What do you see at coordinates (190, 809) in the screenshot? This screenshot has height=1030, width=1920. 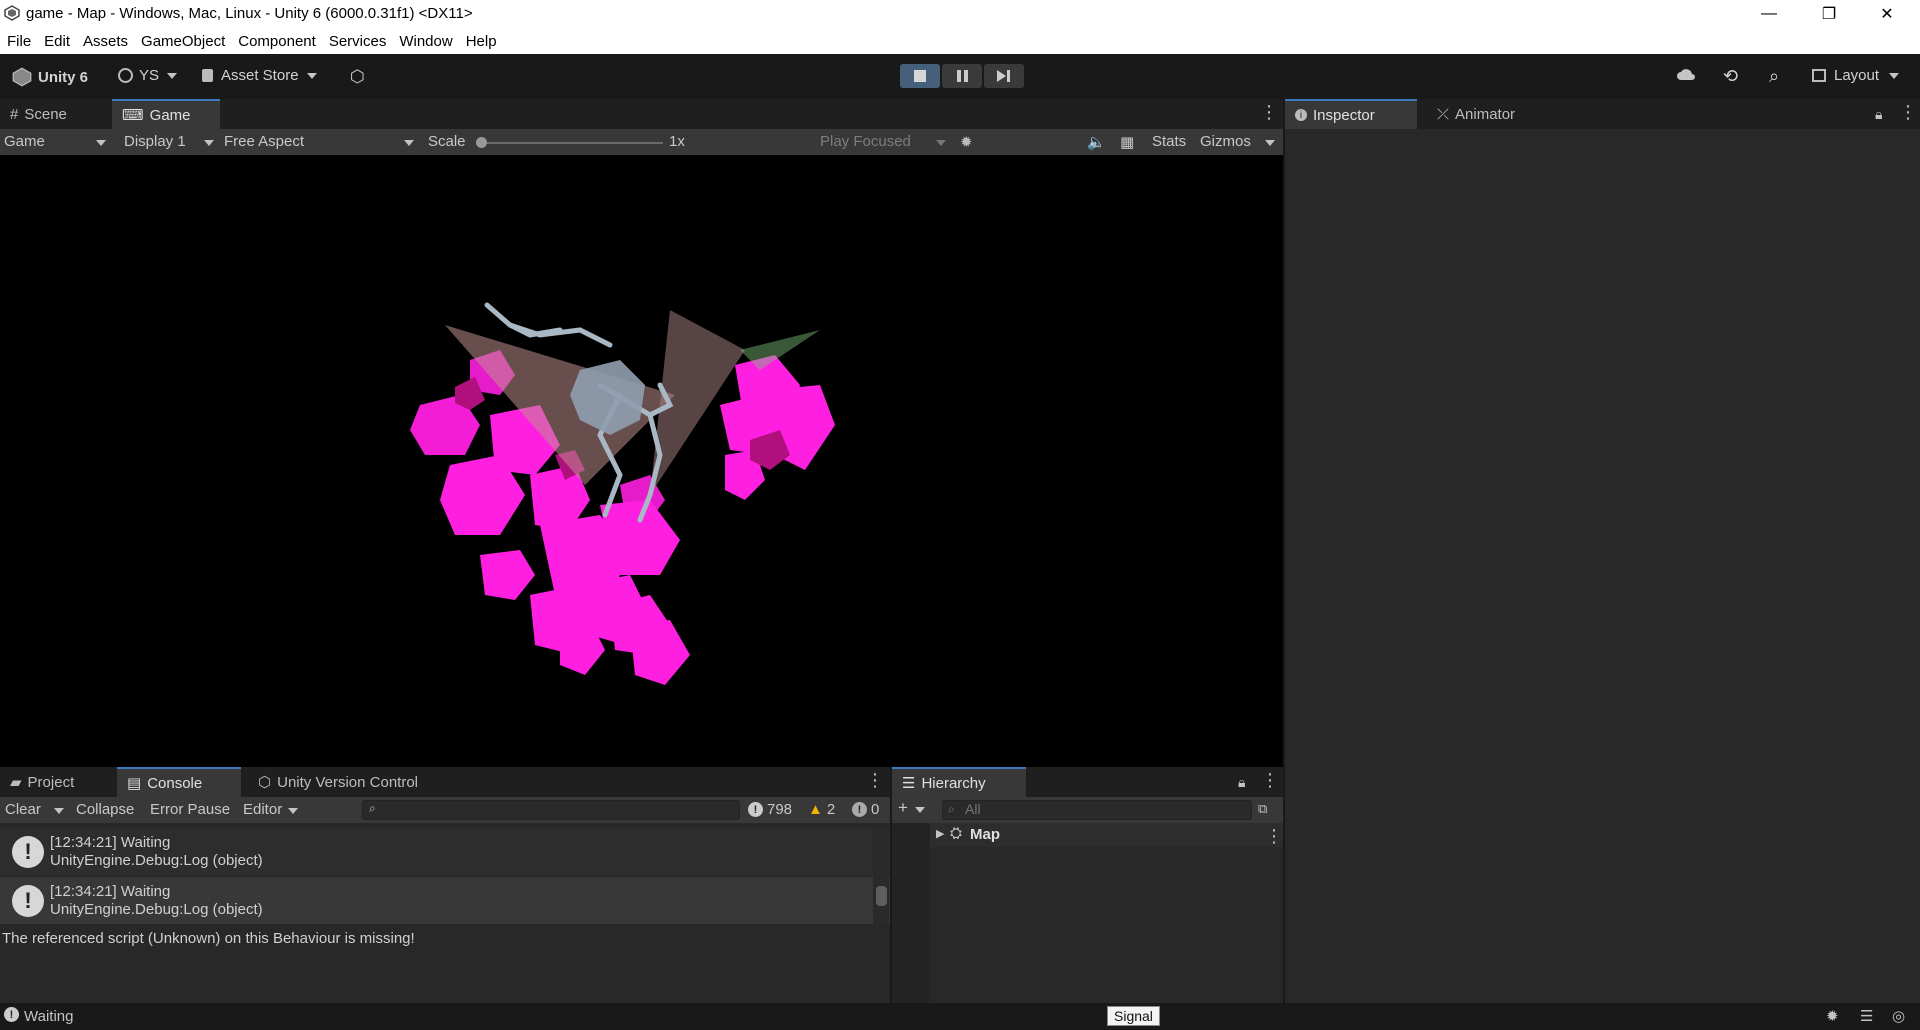 I see `error-pause-button: Error Pause` at bounding box center [190, 809].